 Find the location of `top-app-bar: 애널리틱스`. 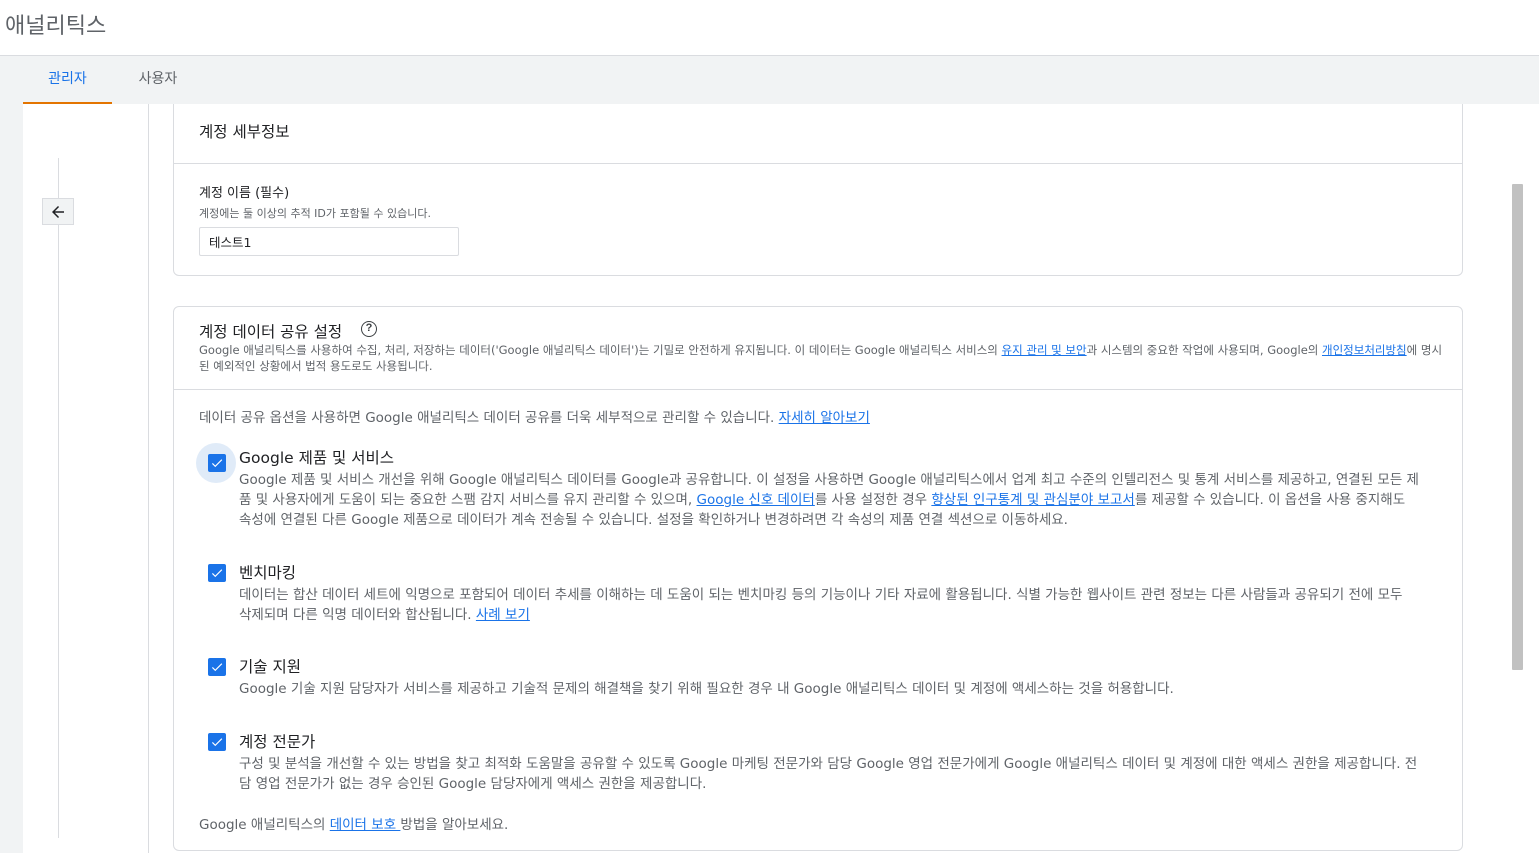

top-app-bar: 애널리틱스 is located at coordinates (769, 28).